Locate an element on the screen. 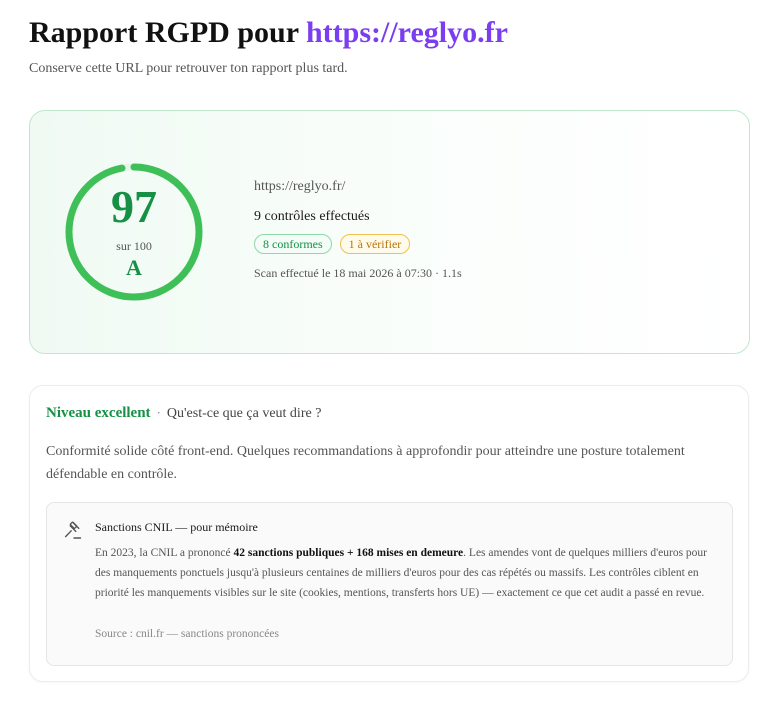  to-verify-badge: 1 à vérifier is located at coordinates (375, 244).